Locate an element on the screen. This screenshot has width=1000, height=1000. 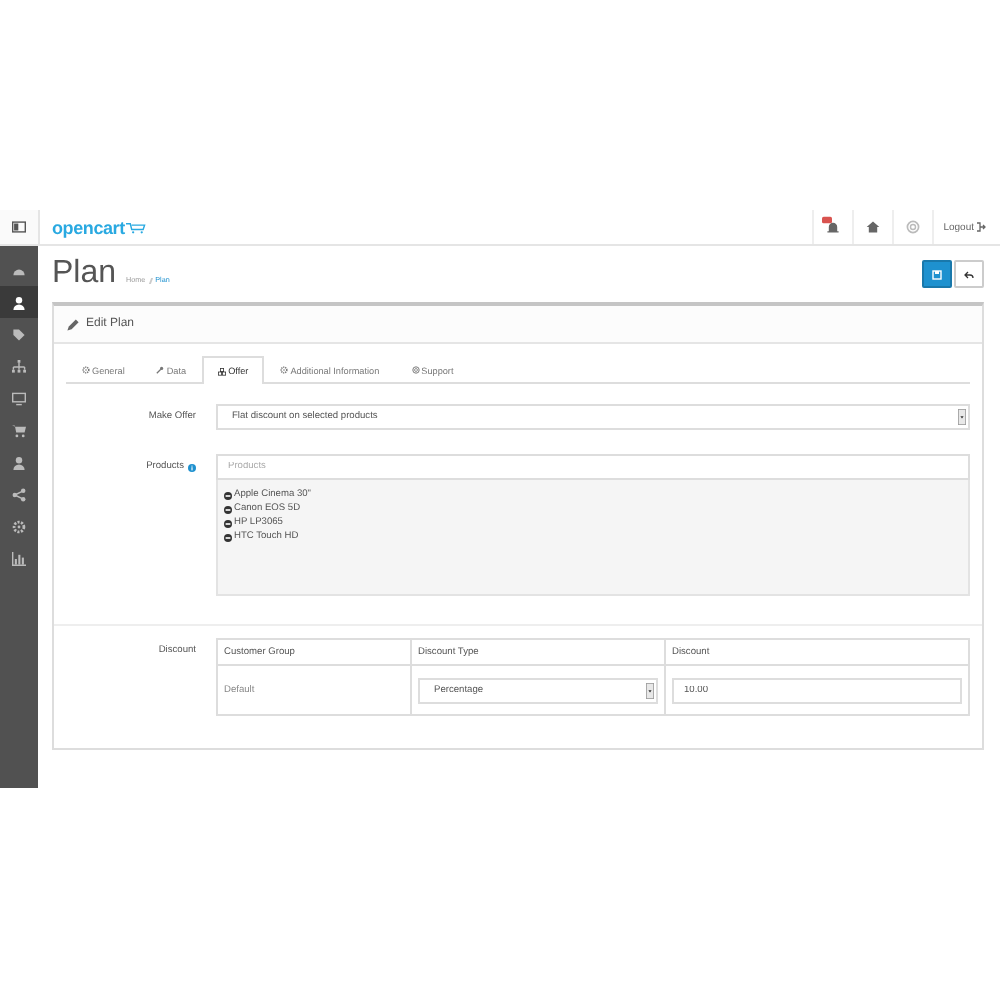
tag-icon is located at coordinates (19, 334).